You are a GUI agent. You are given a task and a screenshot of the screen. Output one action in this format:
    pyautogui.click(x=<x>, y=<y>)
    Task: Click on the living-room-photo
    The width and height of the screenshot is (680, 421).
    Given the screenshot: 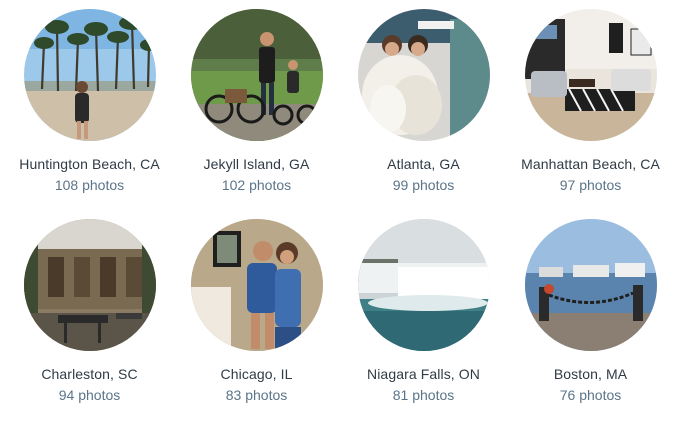 What is the action you would take?
    pyautogui.click(x=590, y=75)
    